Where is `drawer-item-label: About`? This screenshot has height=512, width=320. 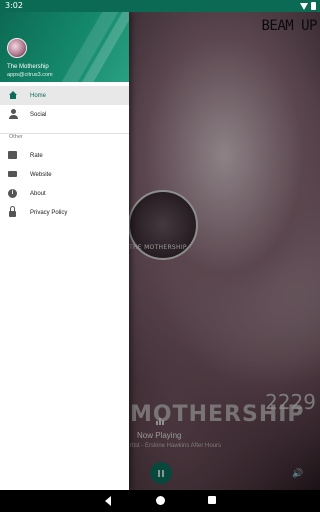 drawer-item-label: About is located at coordinates (38, 193).